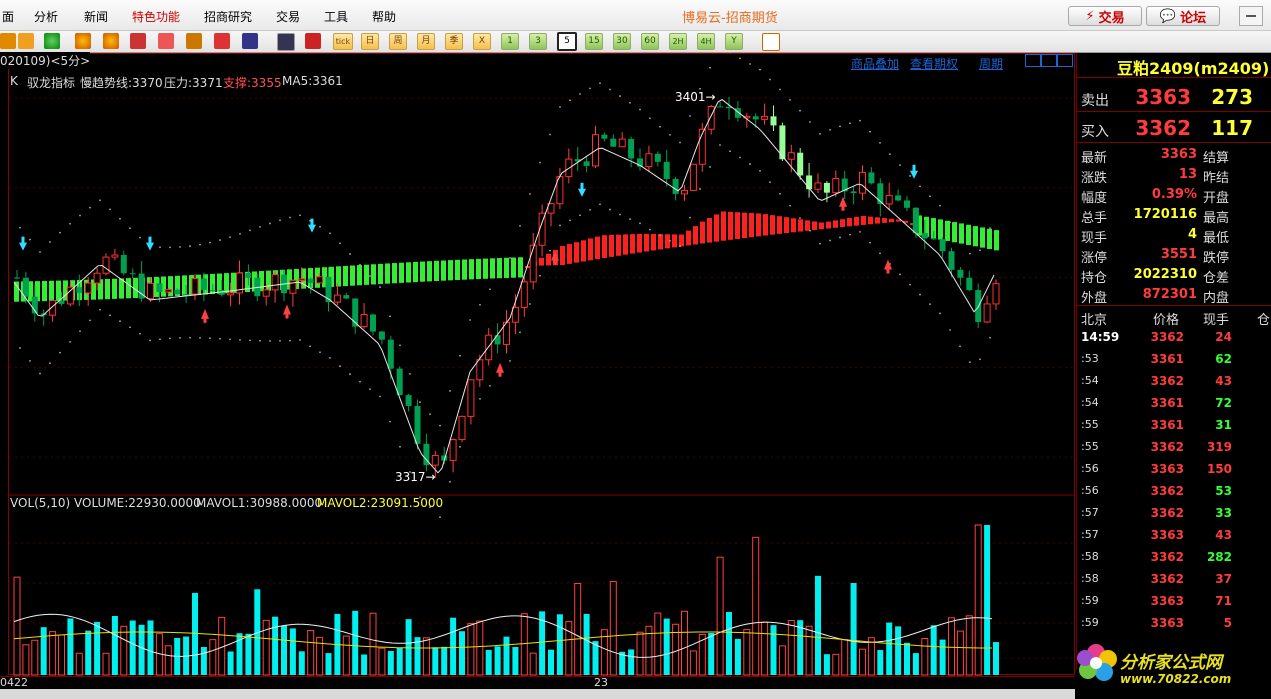 The width and height of the screenshot is (1271, 699). I want to click on period-quarter-button: 季, so click(454, 41).